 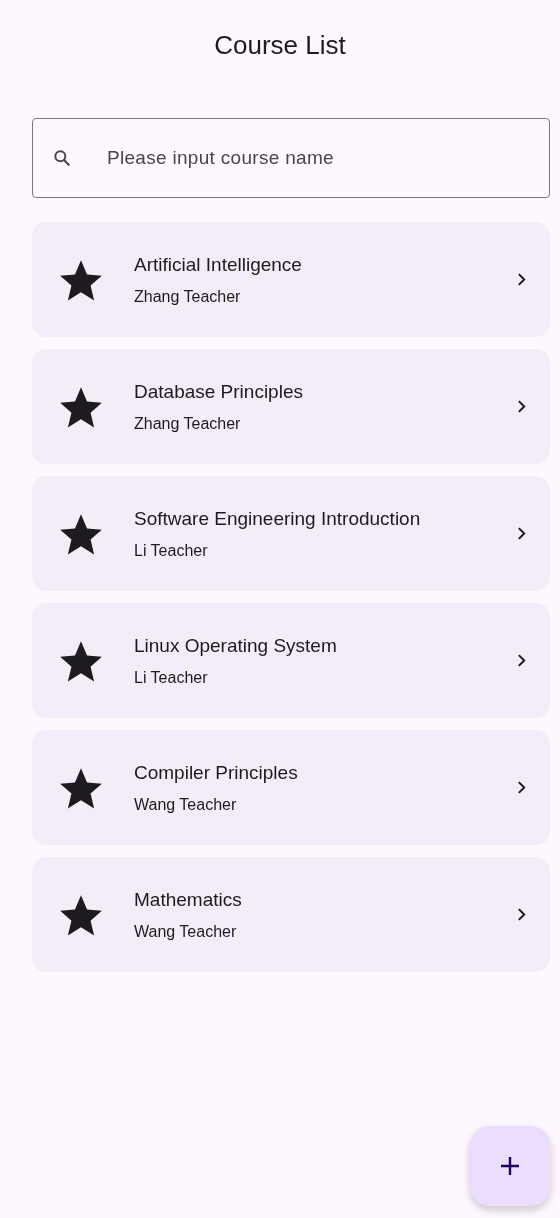 I want to click on course-name: Mathematics, so click(x=188, y=899).